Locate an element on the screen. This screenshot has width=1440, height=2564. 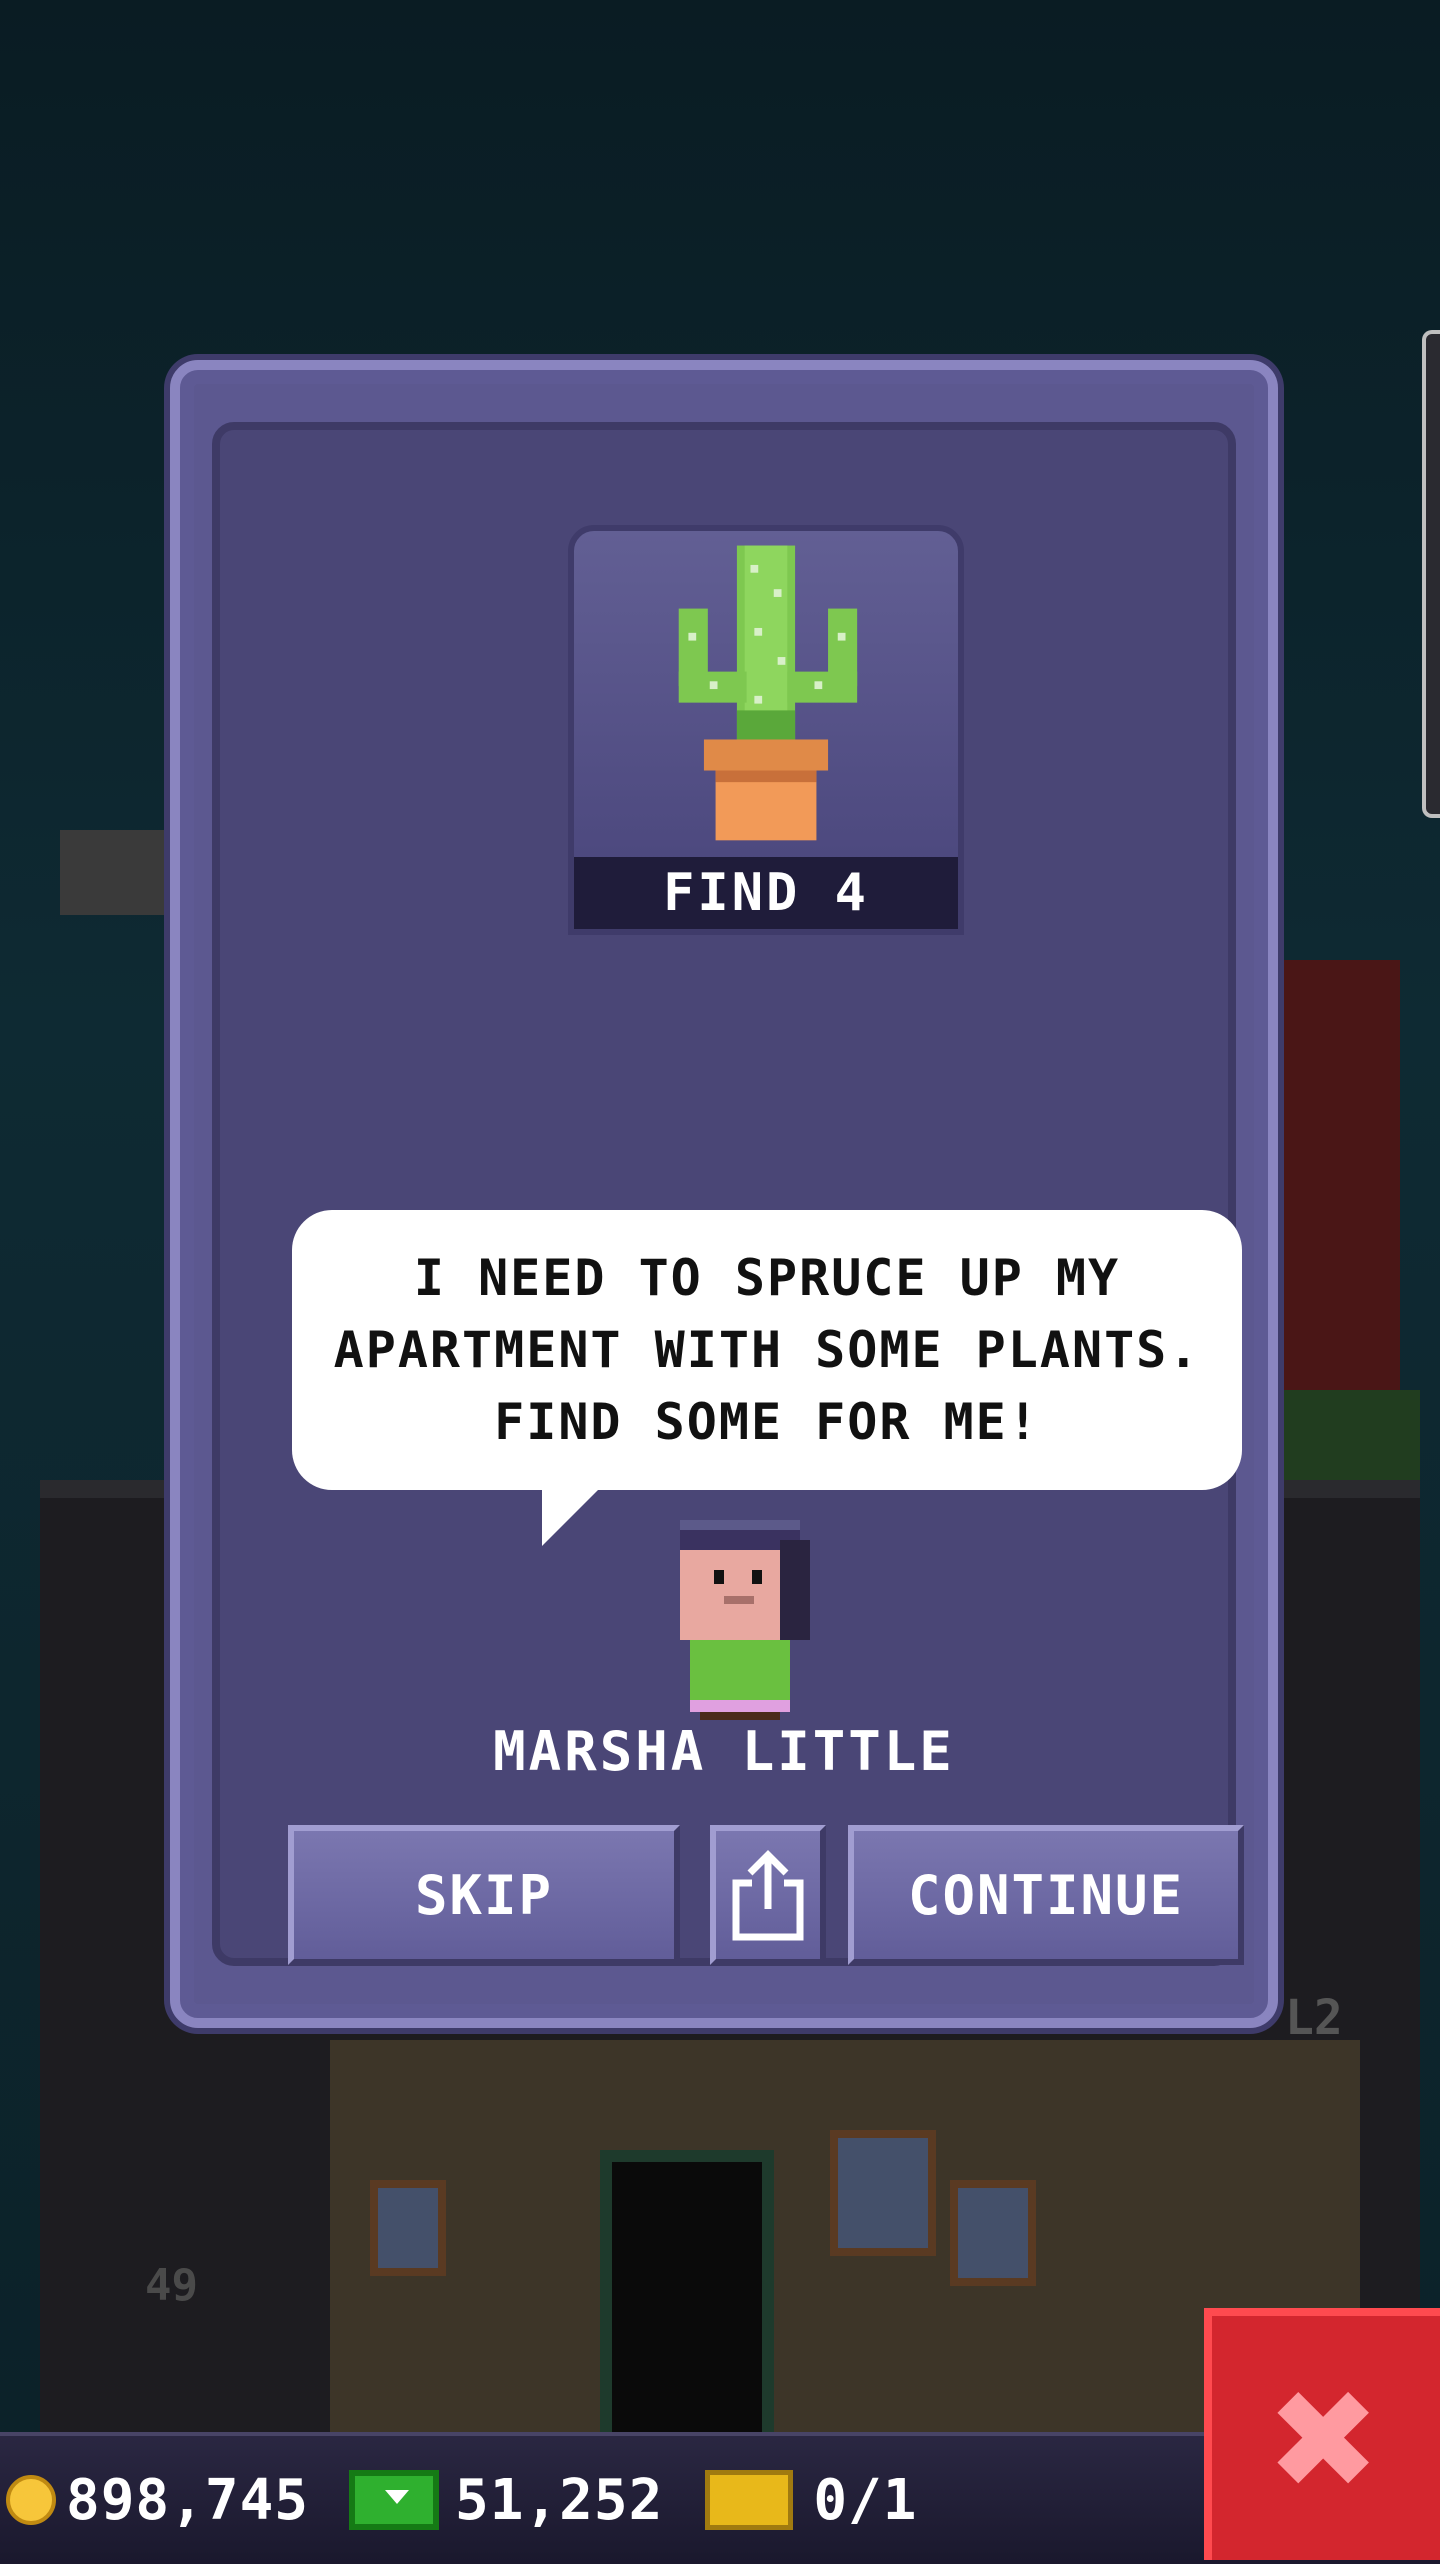
npc-avatar is located at coordinates (745, 1620).